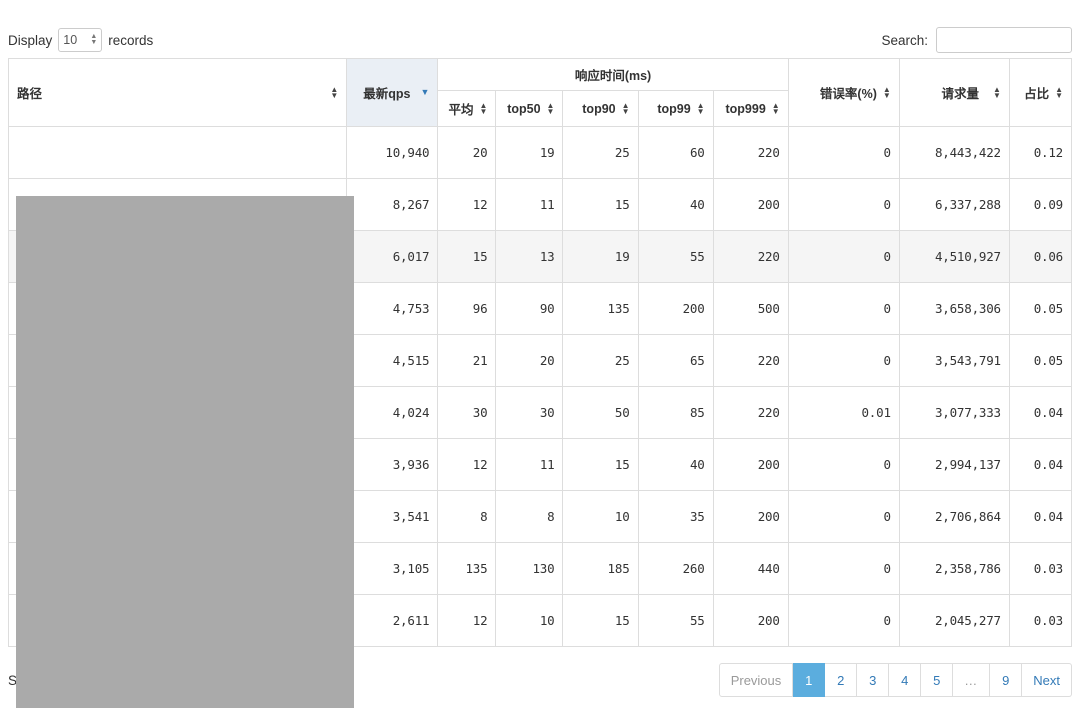  What do you see at coordinates (600, 568) in the screenshot?
I see `cell-top90: 185` at bounding box center [600, 568].